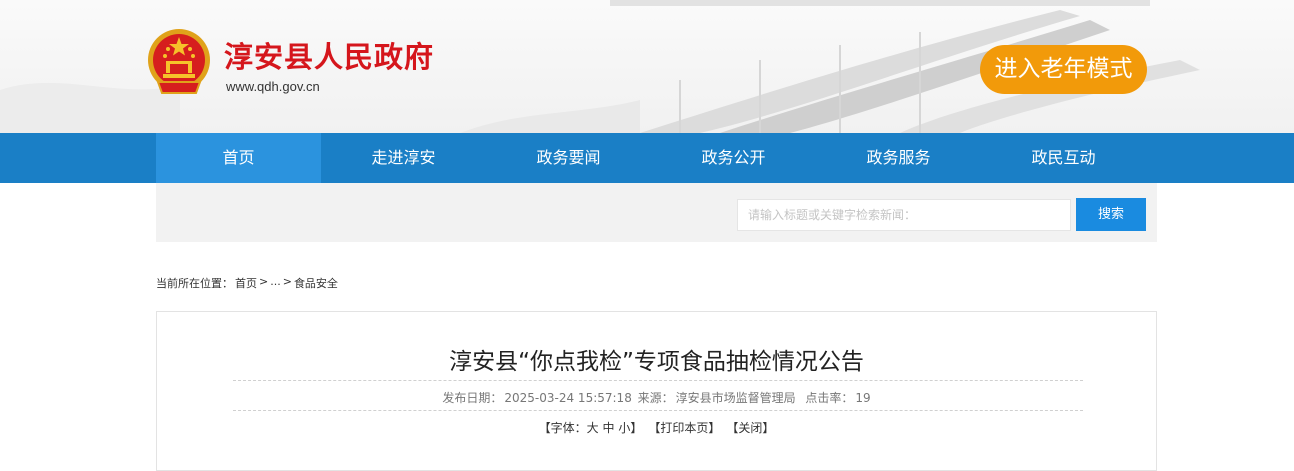 This screenshot has height=471, width=1294. Describe the element at coordinates (656, 212) in the screenshot. I see `search-bar: 搜索` at that location.